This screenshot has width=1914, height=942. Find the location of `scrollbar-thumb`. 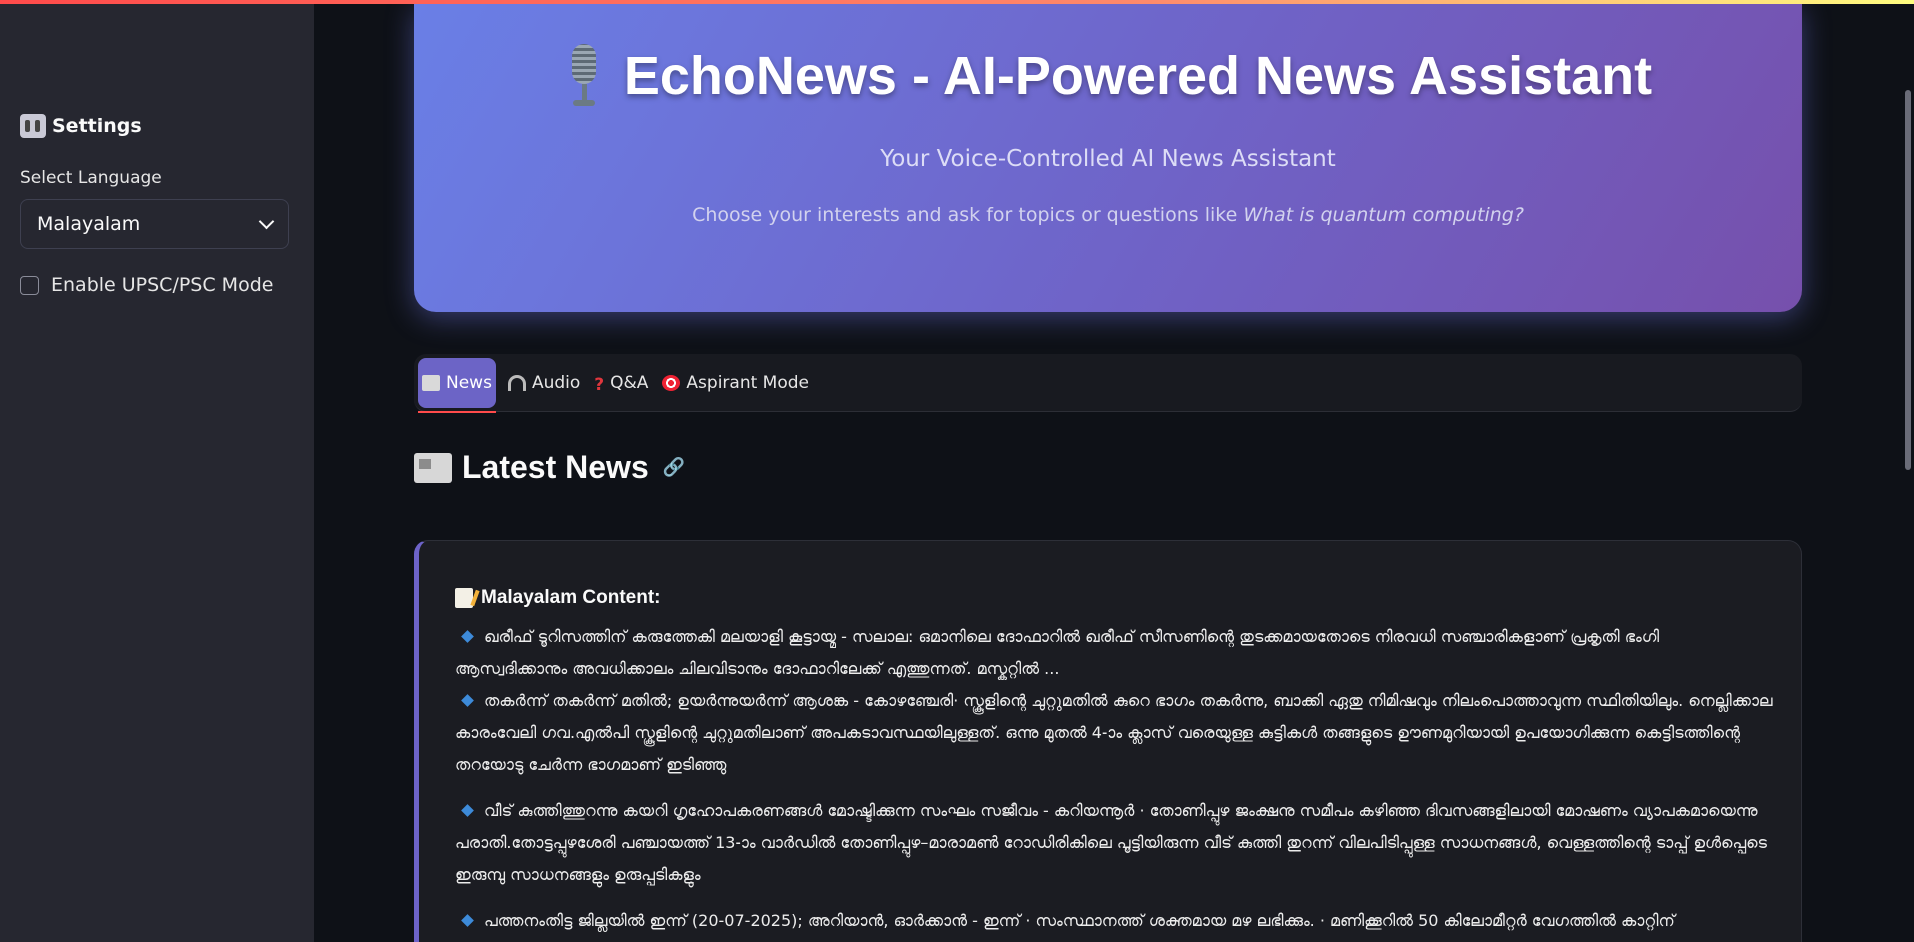

scrollbar-thumb is located at coordinates (1908, 280).